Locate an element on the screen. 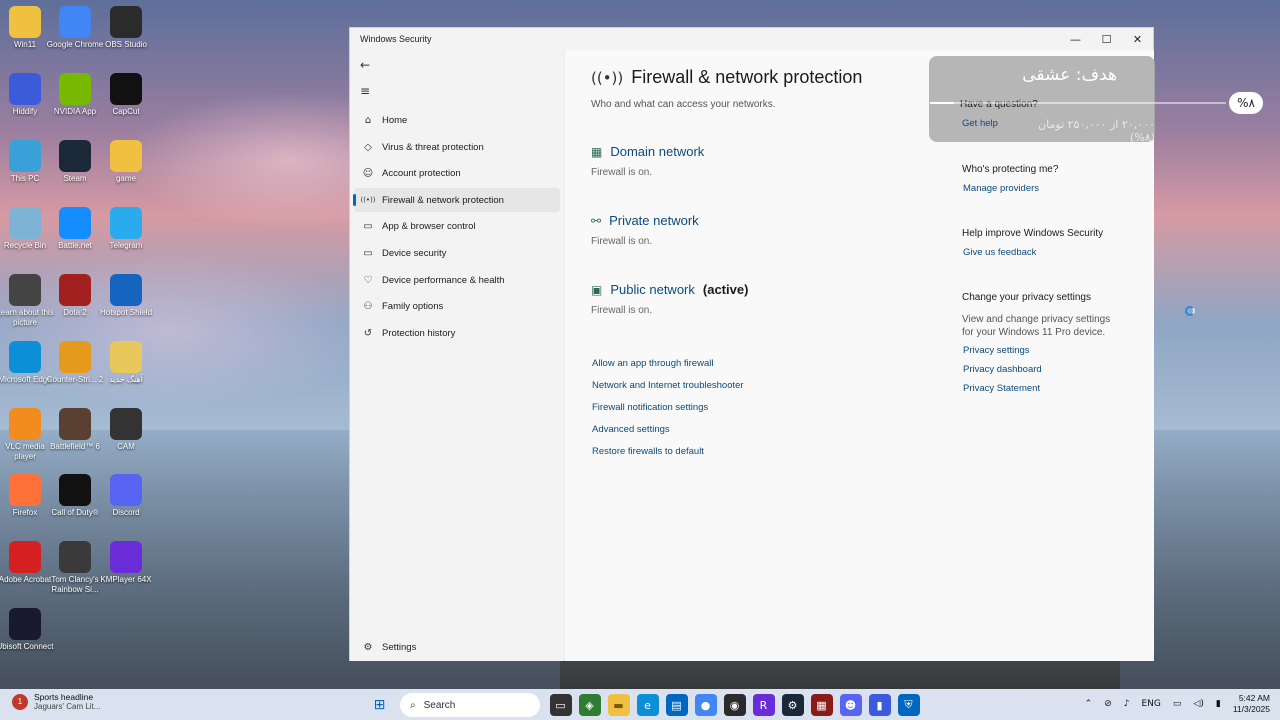 The image size is (1280, 720). allow-app-link: Allow an app through firewall is located at coordinates (652, 363).